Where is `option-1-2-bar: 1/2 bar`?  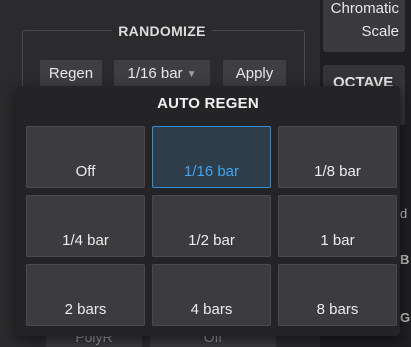
option-1-2-bar: 1/2 bar is located at coordinates (211, 226).